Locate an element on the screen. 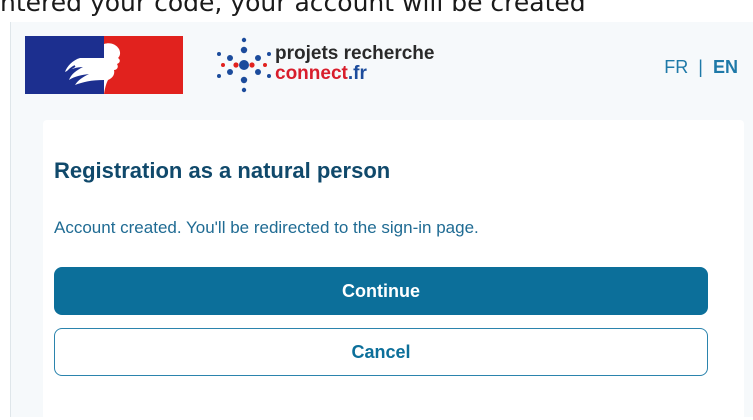 This screenshot has width=753, height=420. brand-name-line2: connect.fr is located at coordinates (354, 74).